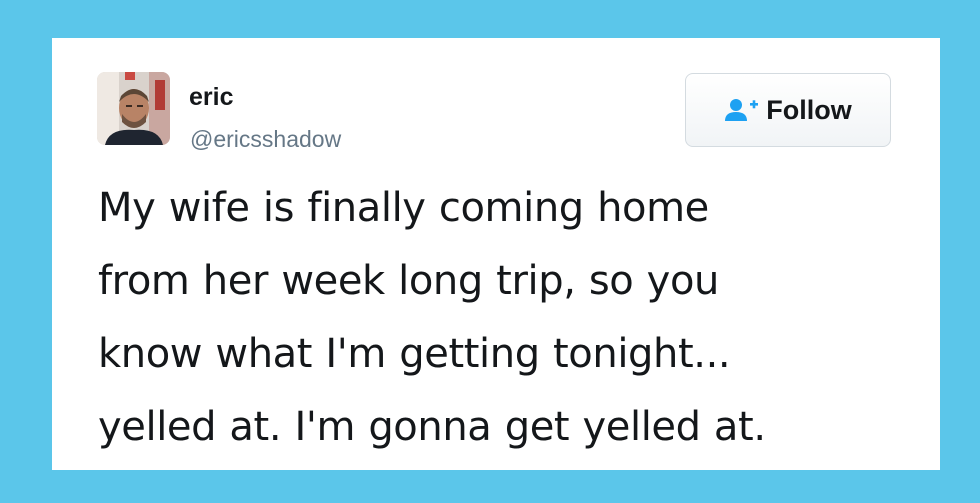  Describe the element at coordinates (408, 281) in the screenshot. I see `tweet-text-line: from her week long trip, so you` at that location.